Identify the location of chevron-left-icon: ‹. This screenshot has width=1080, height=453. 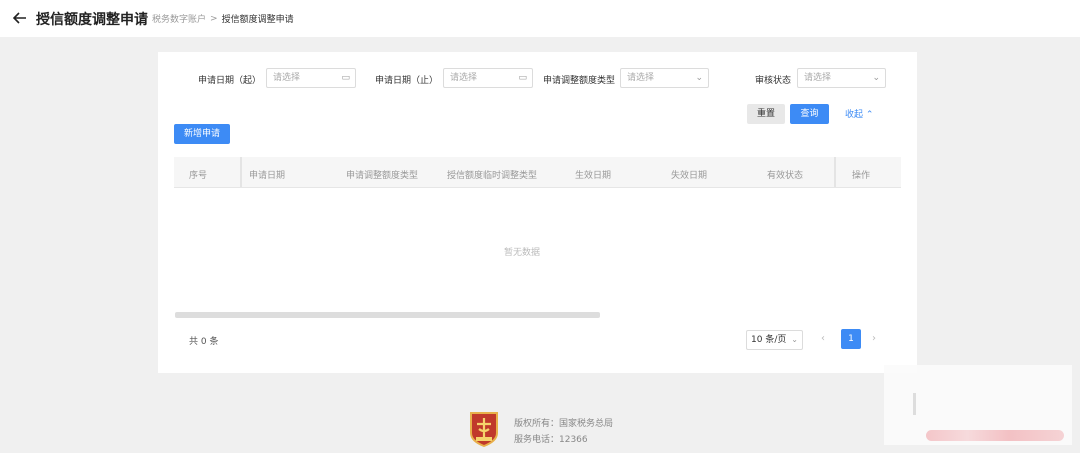
(823, 338).